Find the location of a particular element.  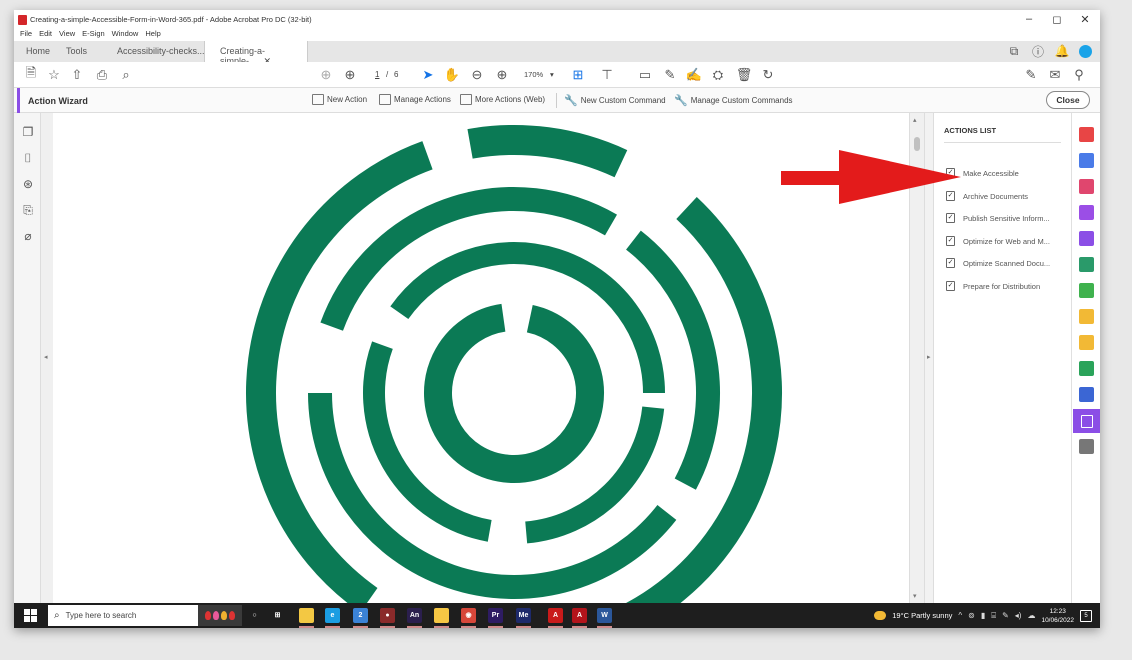

taskbar-app-edge-icon: e is located at coordinates (332, 615).